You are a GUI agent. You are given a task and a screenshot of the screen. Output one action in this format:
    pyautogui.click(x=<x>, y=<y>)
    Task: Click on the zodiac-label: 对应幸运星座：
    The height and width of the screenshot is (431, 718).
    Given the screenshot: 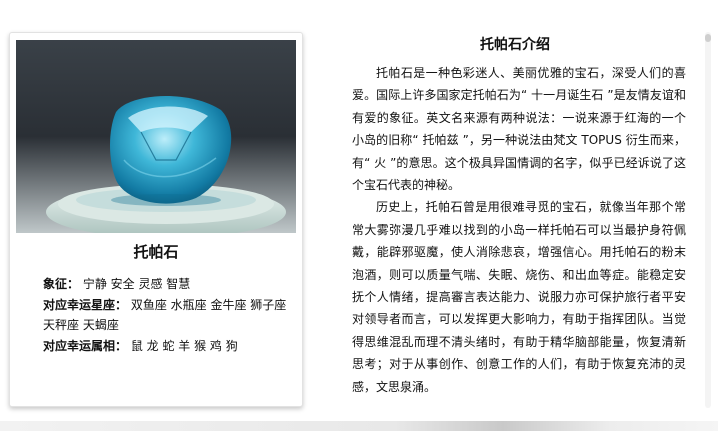 What is the action you would take?
    pyautogui.click(x=85, y=304)
    